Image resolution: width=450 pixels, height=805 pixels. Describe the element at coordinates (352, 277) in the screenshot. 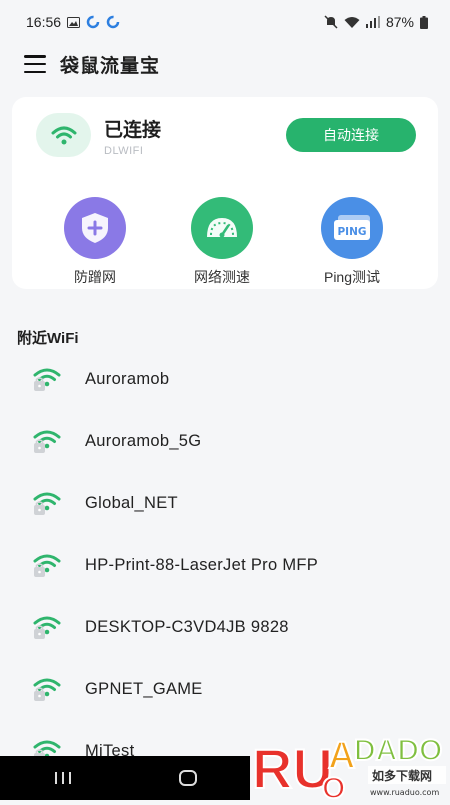

I see `tool-label-ping: Ping测试` at that location.